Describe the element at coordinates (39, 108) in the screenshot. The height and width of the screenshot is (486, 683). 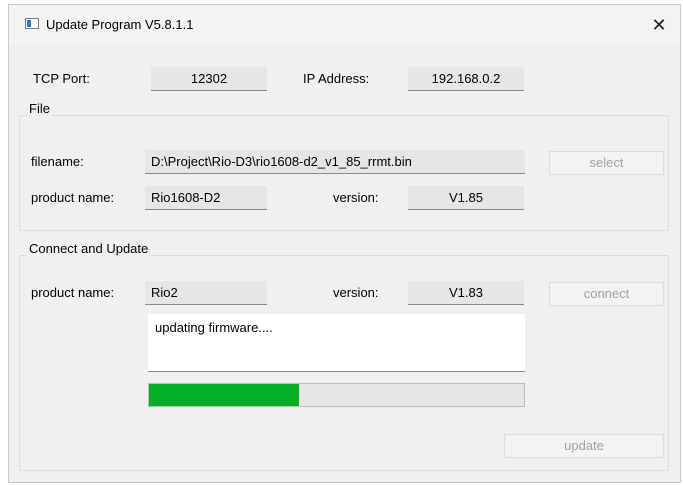
I see `file-group-title: File` at that location.